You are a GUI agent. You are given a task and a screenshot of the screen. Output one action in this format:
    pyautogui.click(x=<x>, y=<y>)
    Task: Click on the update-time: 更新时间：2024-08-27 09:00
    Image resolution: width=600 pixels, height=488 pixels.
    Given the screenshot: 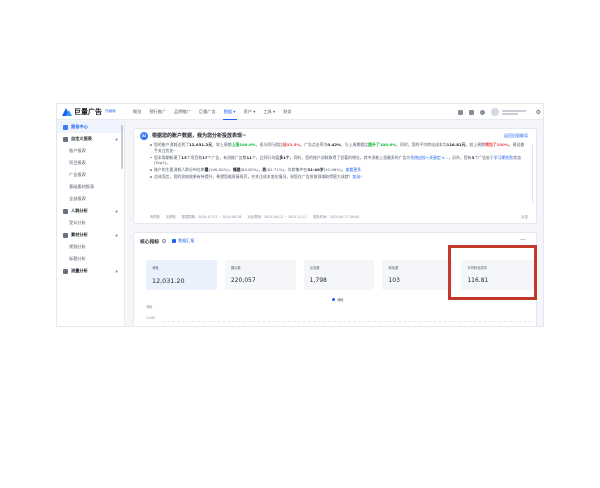 What is the action you would take?
    pyautogui.click(x=336, y=217)
    